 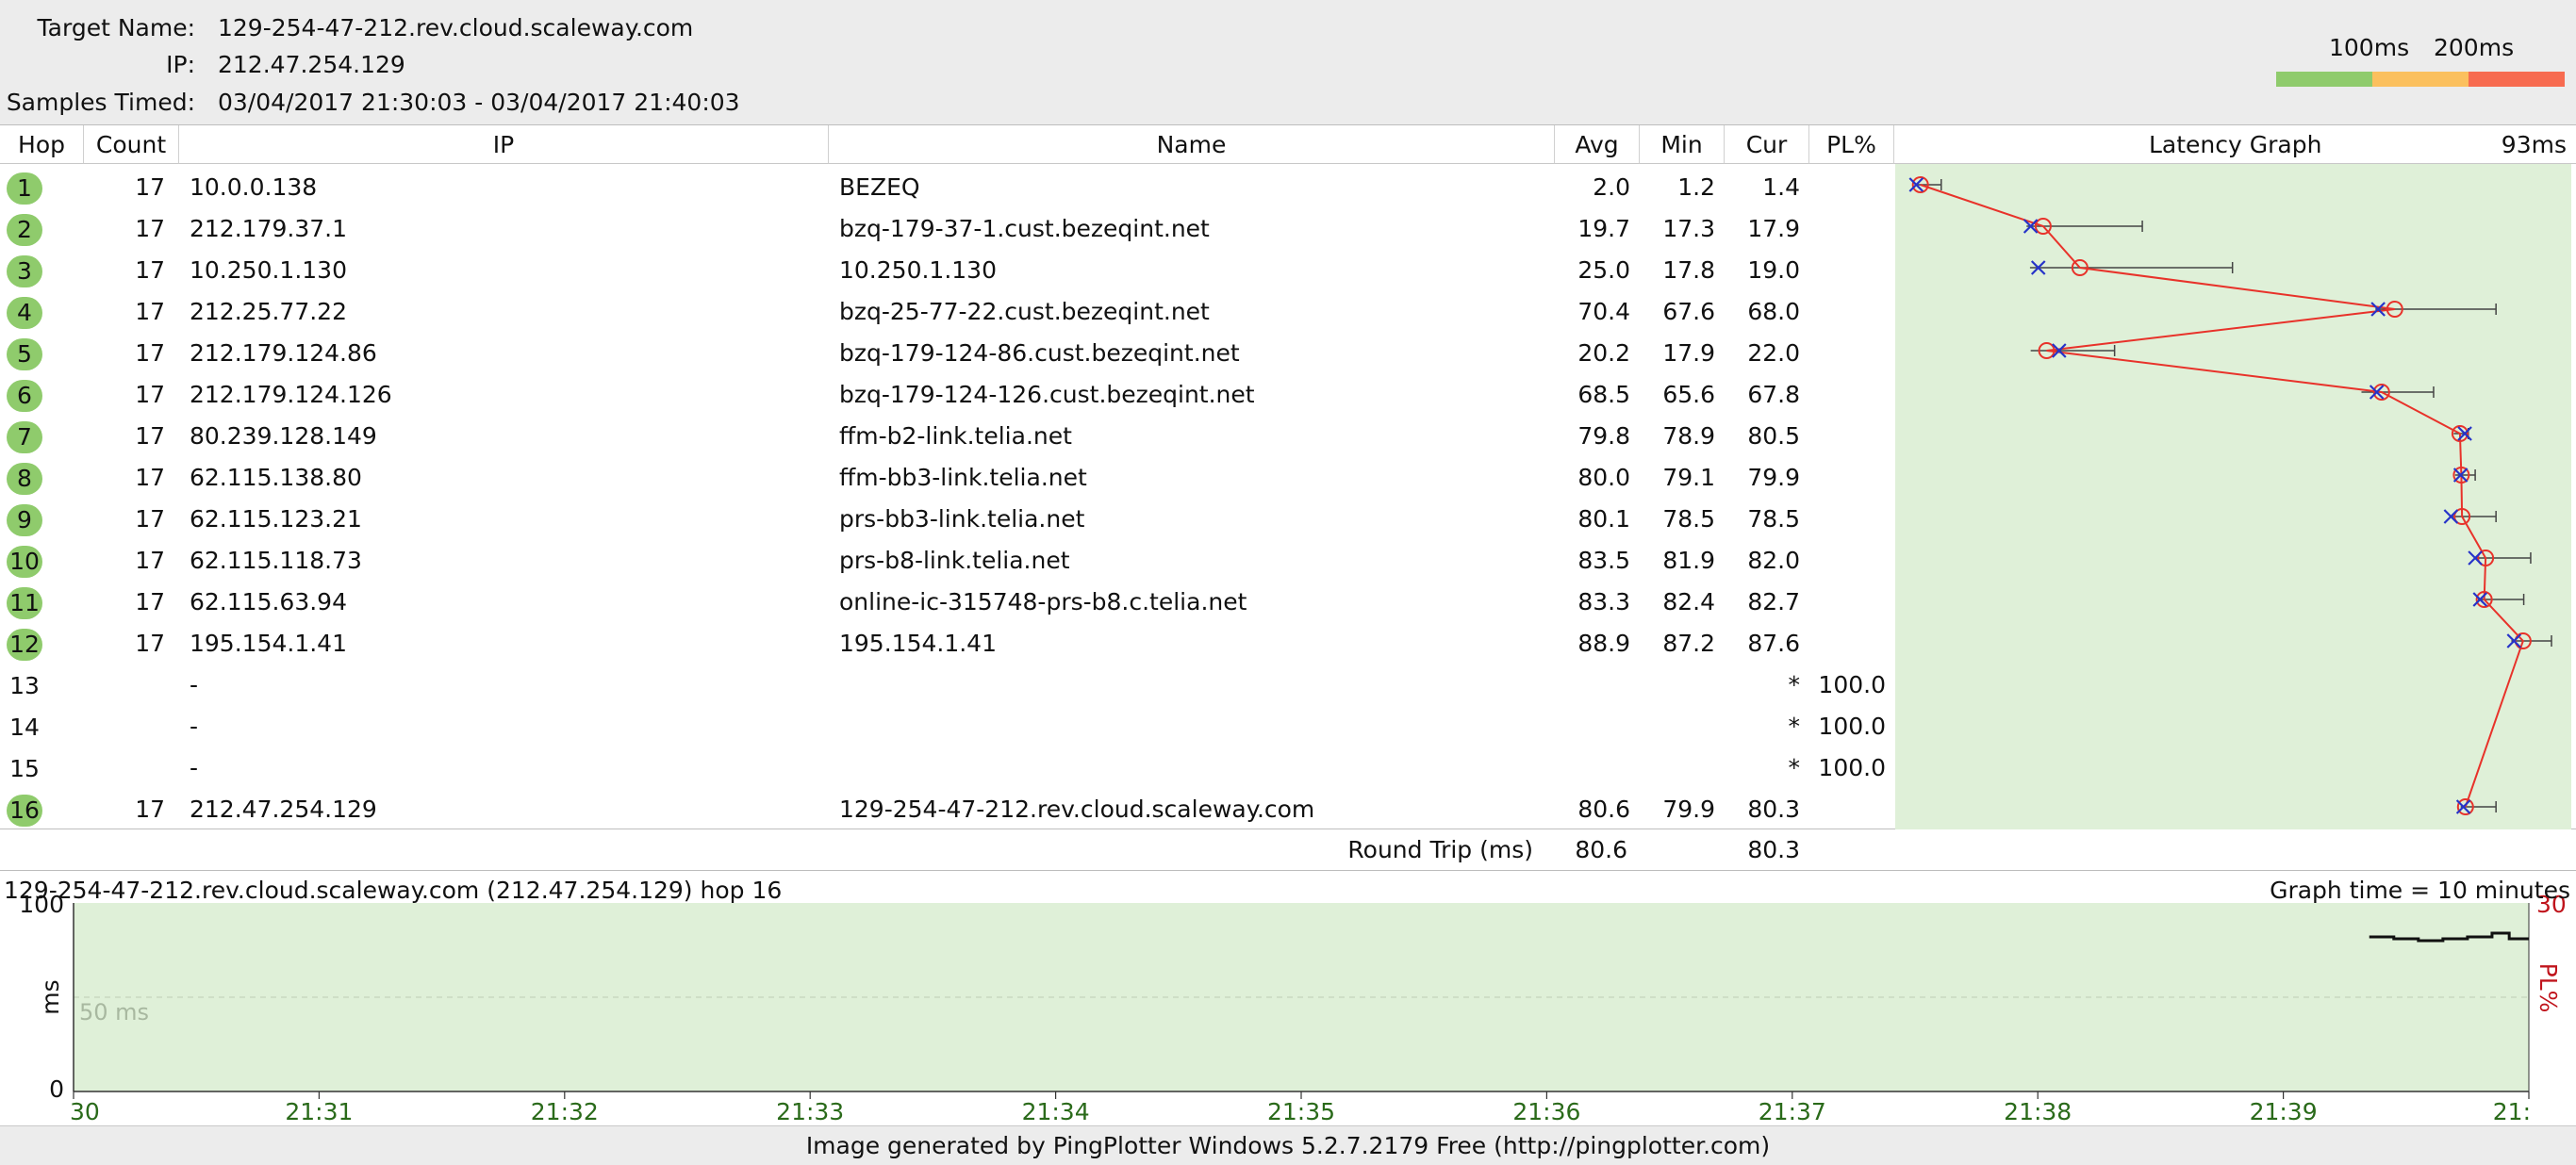 What do you see at coordinates (24, 230) in the screenshot?
I see `hop-number: 2` at bounding box center [24, 230].